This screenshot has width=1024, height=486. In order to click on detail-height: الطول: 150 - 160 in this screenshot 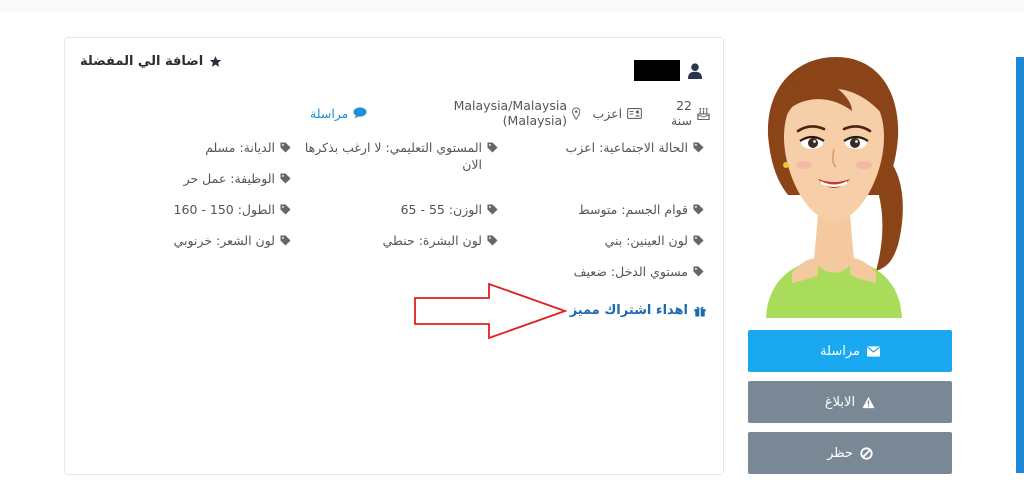, I will do `click(232, 209)`.